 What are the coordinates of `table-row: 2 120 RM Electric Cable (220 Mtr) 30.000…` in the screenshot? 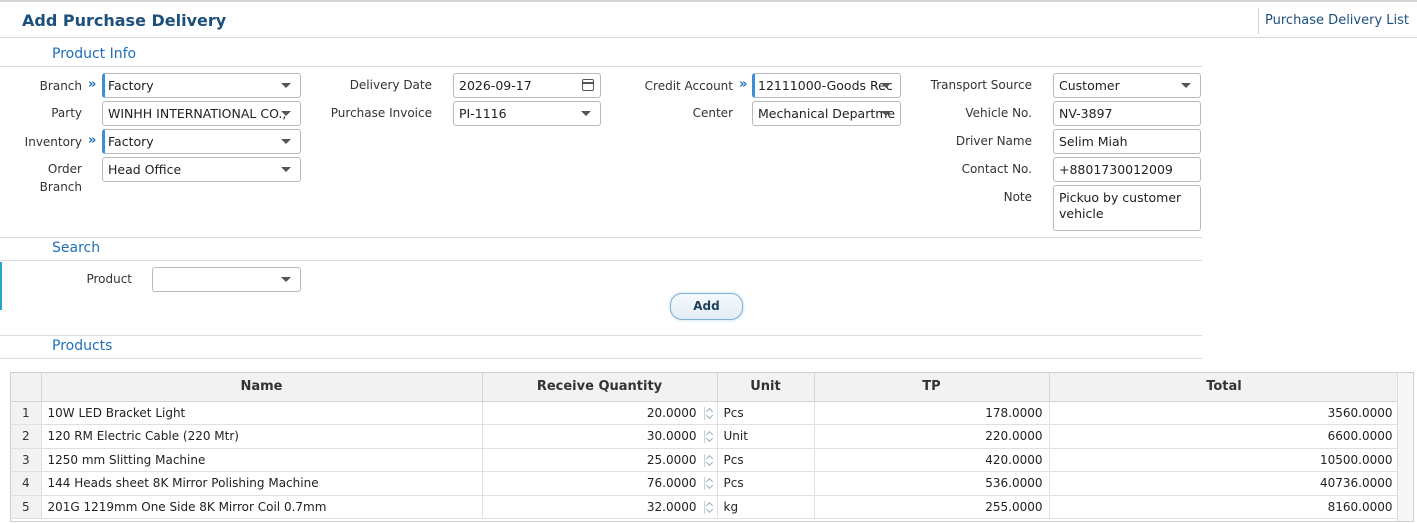 It's located at (705, 436).